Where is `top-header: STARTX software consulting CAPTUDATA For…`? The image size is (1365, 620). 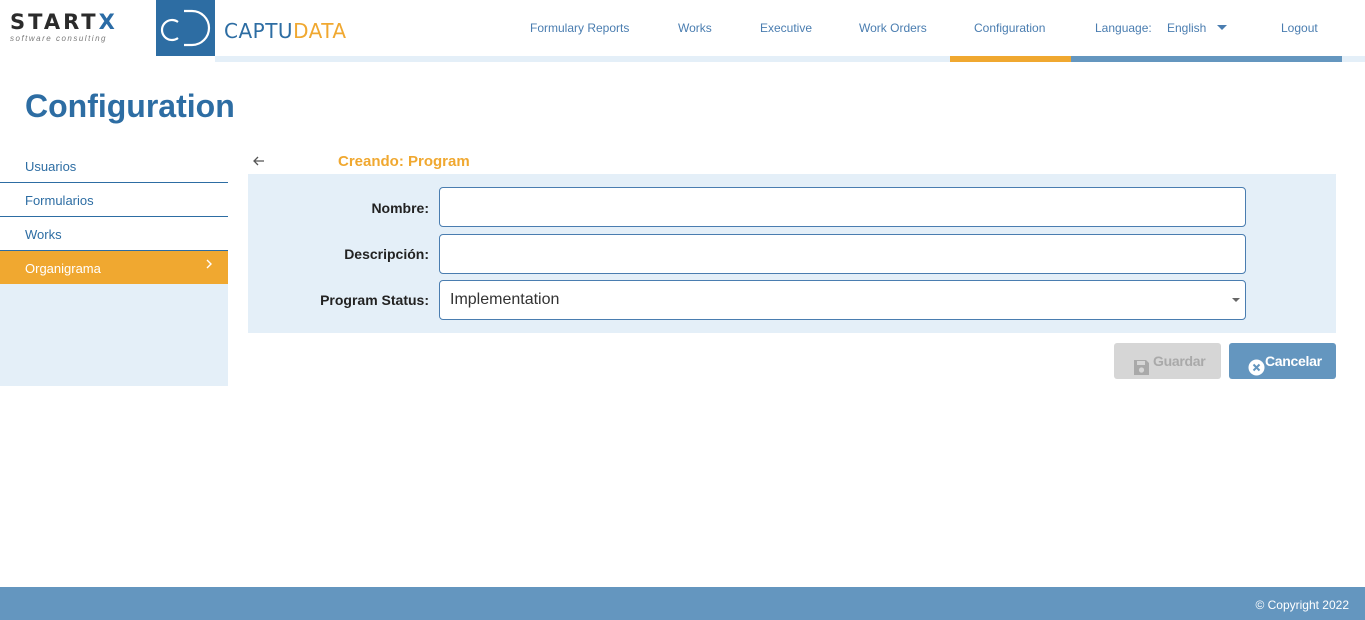 top-header: STARTX software consulting CAPTUDATA For… is located at coordinates (682, 28).